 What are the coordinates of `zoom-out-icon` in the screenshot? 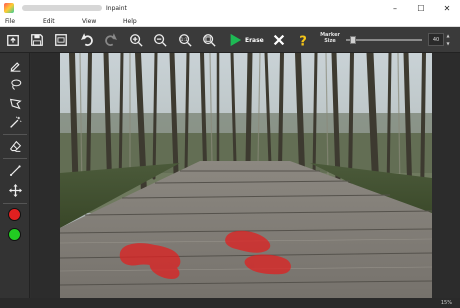 It's located at (160, 40).